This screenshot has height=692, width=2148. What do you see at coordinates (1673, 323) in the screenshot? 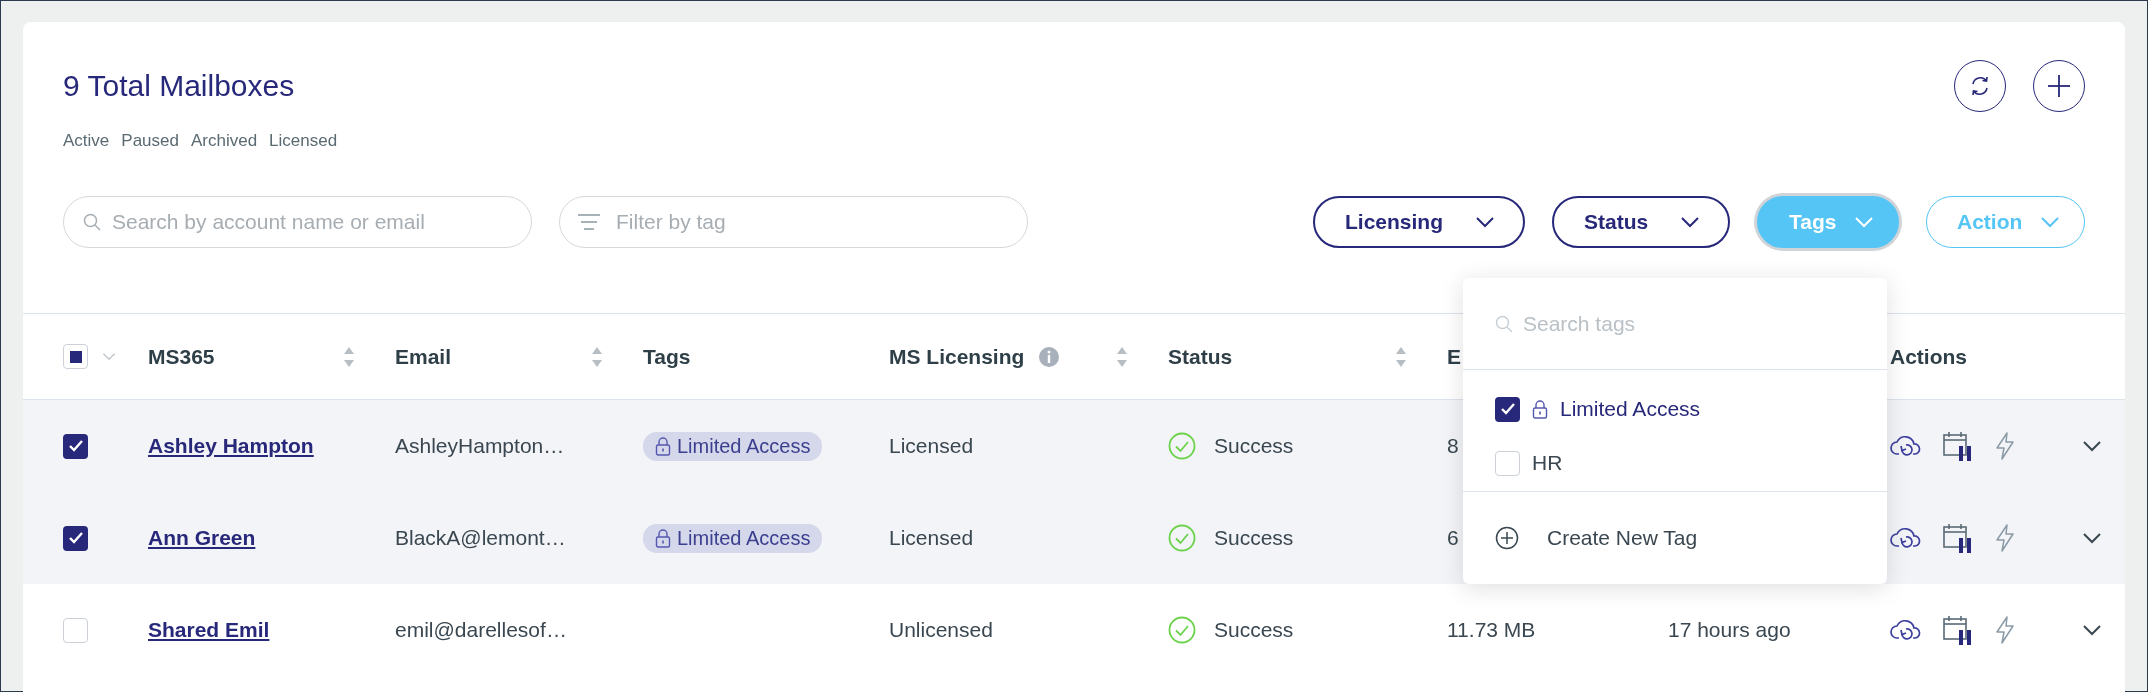
I see `search-field: Search tags` at bounding box center [1673, 323].